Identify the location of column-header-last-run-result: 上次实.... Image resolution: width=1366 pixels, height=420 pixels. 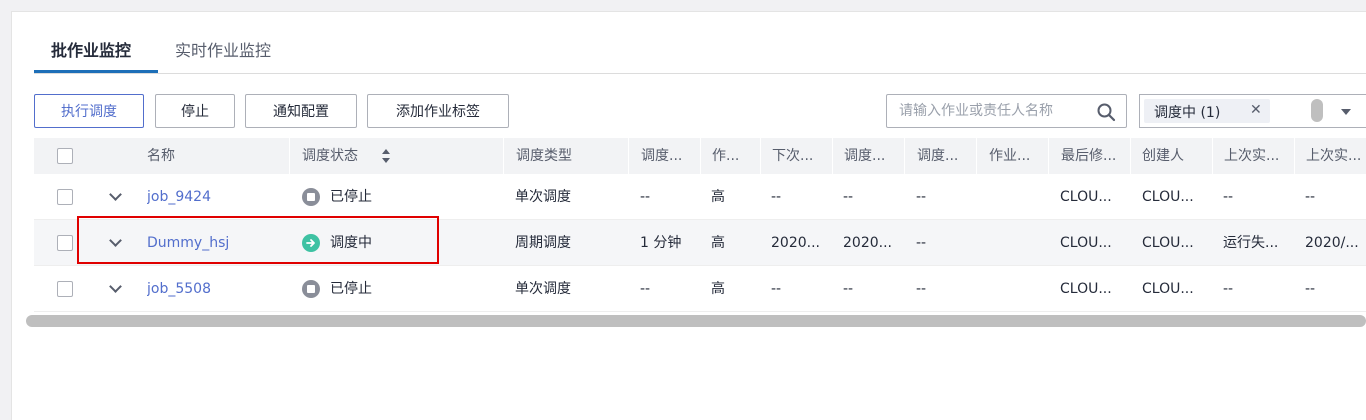
(1253, 156).